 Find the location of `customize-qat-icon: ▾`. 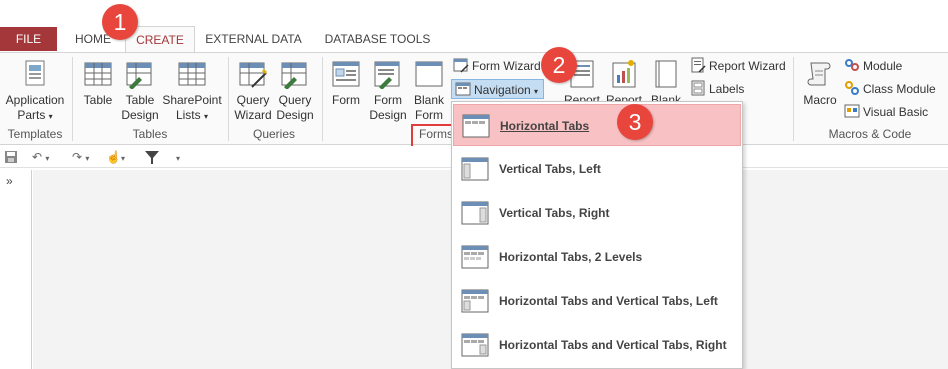

customize-qat-icon: ▾ is located at coordinates (178, 157).